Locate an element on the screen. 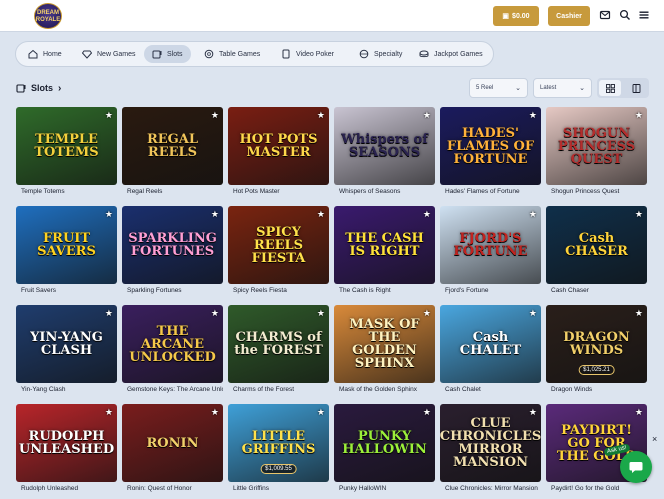 The height and width of the screenshot is (499, 664). game-thumbnail: PUNKY HALLOWIN ★ is located at coordinates (384, 443).